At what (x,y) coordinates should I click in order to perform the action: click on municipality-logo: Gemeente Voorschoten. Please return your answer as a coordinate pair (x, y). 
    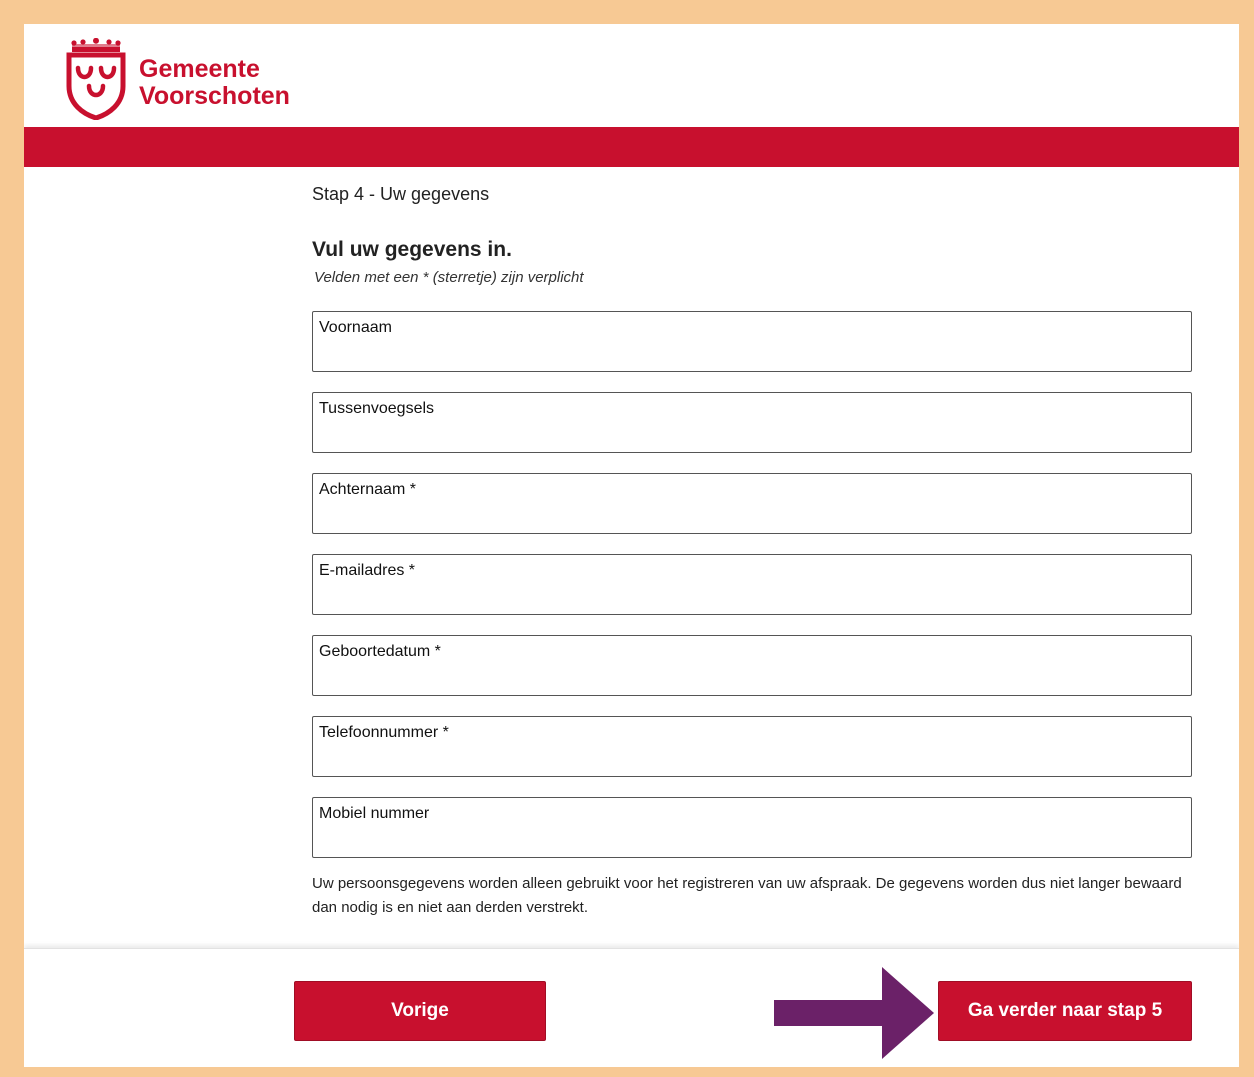
    Looking at the image, I should click on (178, 79).